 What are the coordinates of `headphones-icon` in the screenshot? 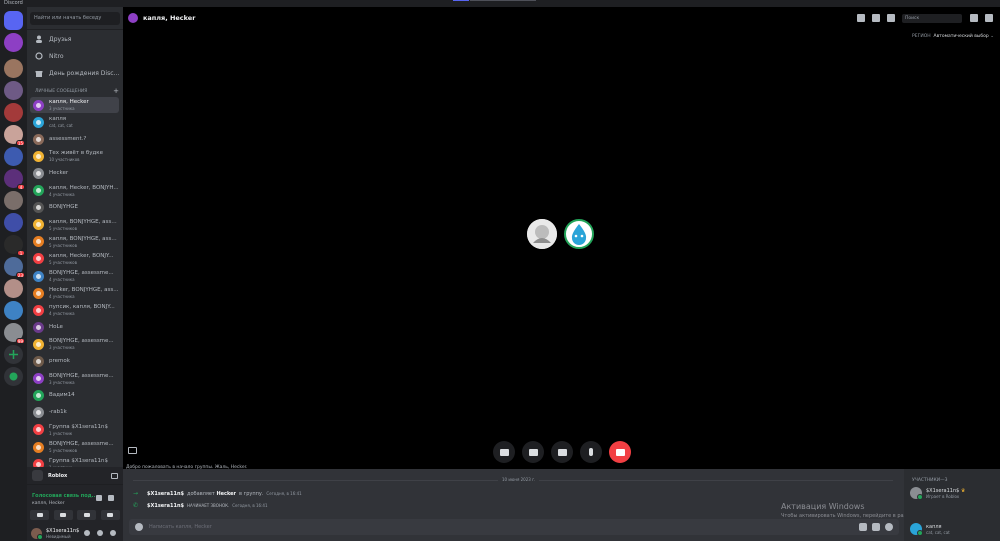 It's located at (100, 533).